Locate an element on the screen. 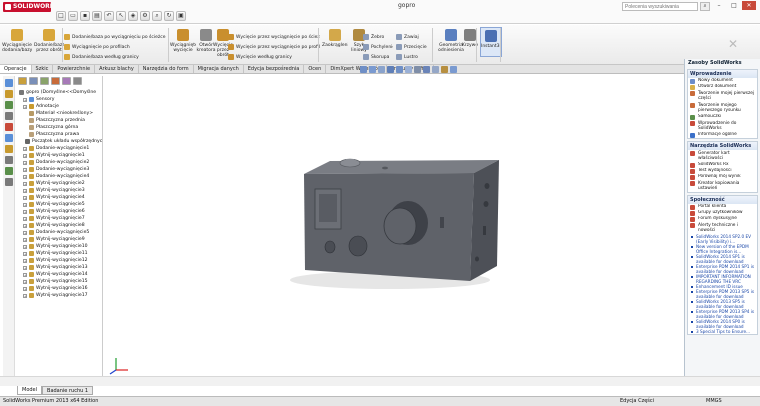  task-pane-link: Tworzenie mojego pierwszego rysunku is located at coordinates (722, 108).